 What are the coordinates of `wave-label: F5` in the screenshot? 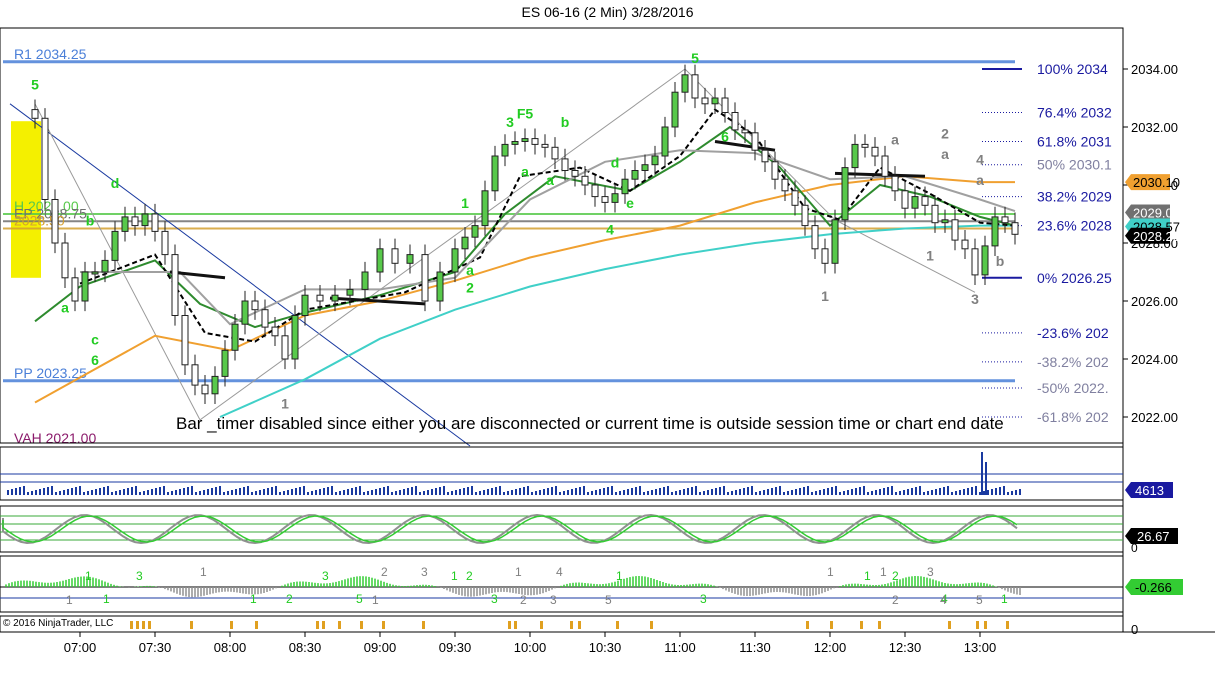 It's located at (525, 113).